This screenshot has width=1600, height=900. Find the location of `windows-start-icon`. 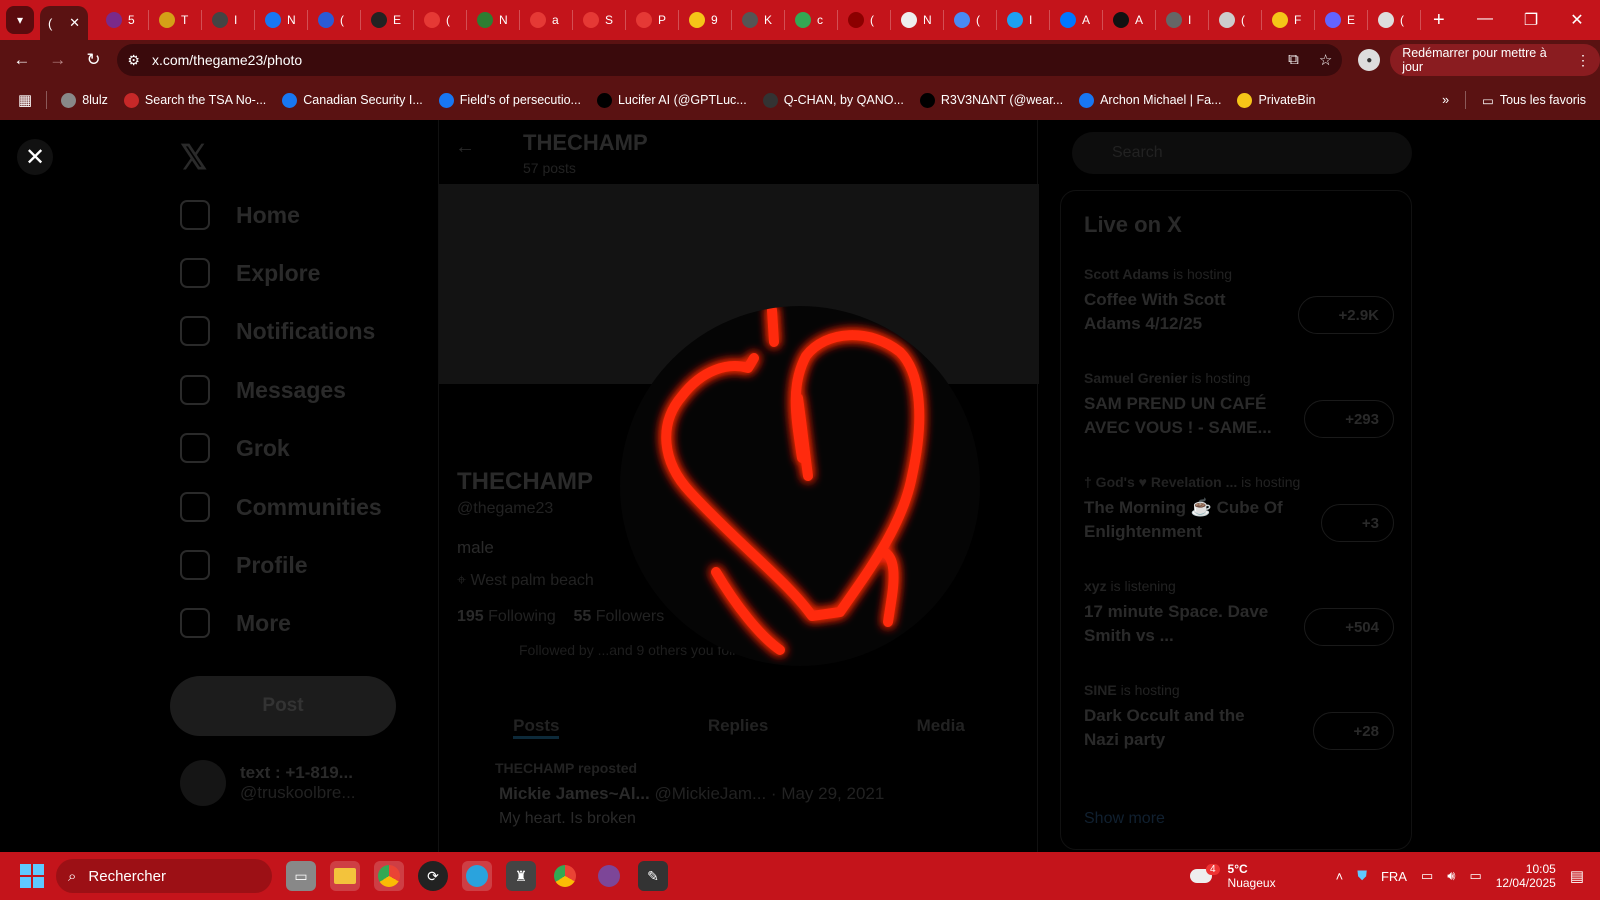

windows-start-icon is located at coordinates (32, 876).